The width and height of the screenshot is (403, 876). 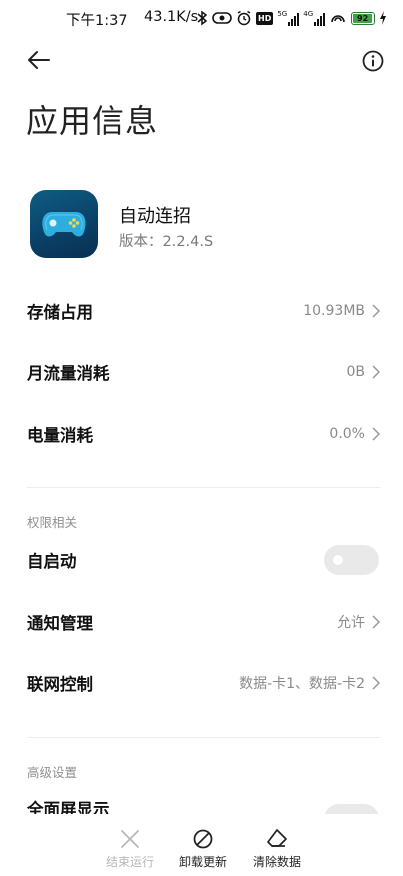 I want to click on bluetooth-icon, so click(x=202, y=18).